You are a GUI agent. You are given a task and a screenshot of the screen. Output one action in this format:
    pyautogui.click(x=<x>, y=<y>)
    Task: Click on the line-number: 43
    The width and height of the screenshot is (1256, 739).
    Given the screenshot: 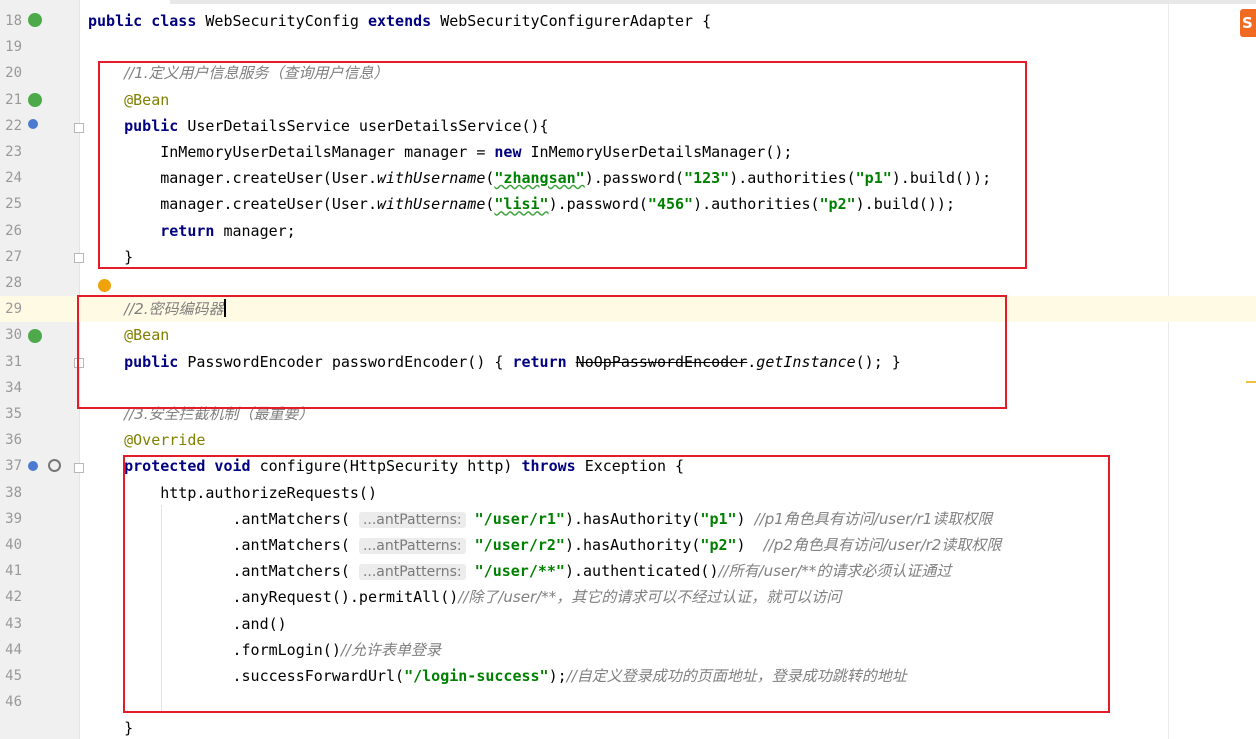 What is the action you would take?
    pyautogui.click(x=13, y=623)
    